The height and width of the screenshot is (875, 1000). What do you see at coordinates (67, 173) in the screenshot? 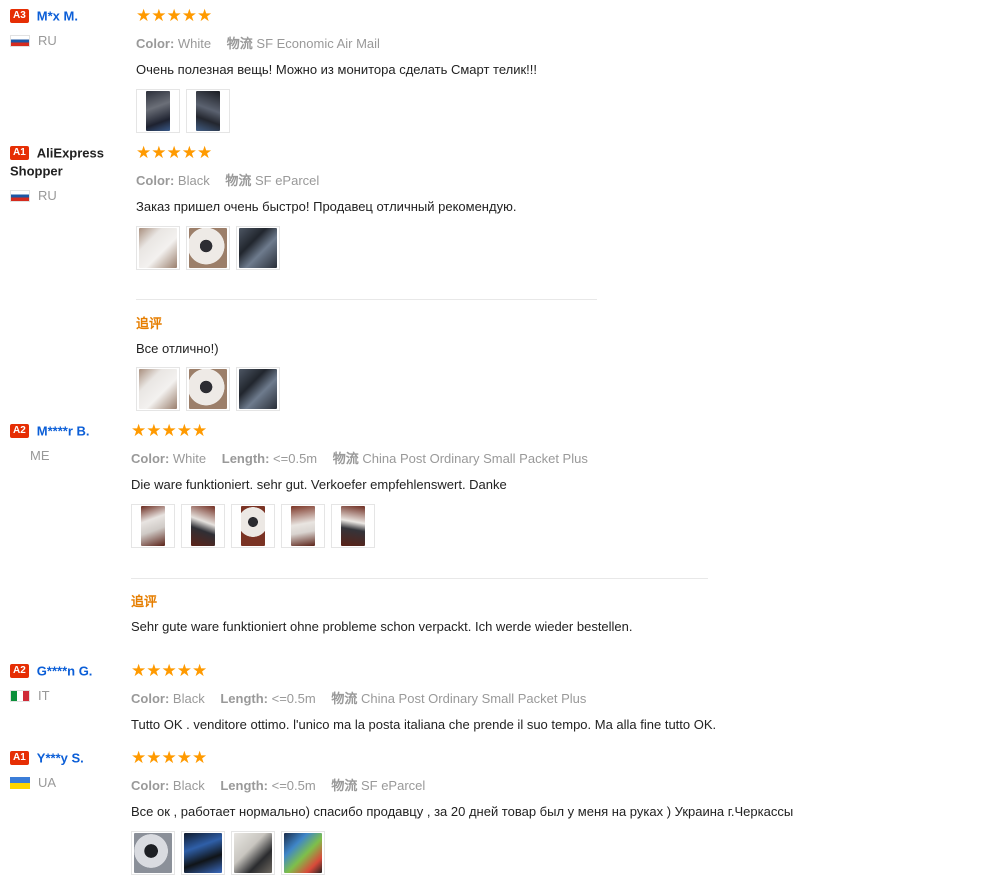
I see `reviewer-info: A1 AliExpress Shopper RU` at bounding box center [67, 173].